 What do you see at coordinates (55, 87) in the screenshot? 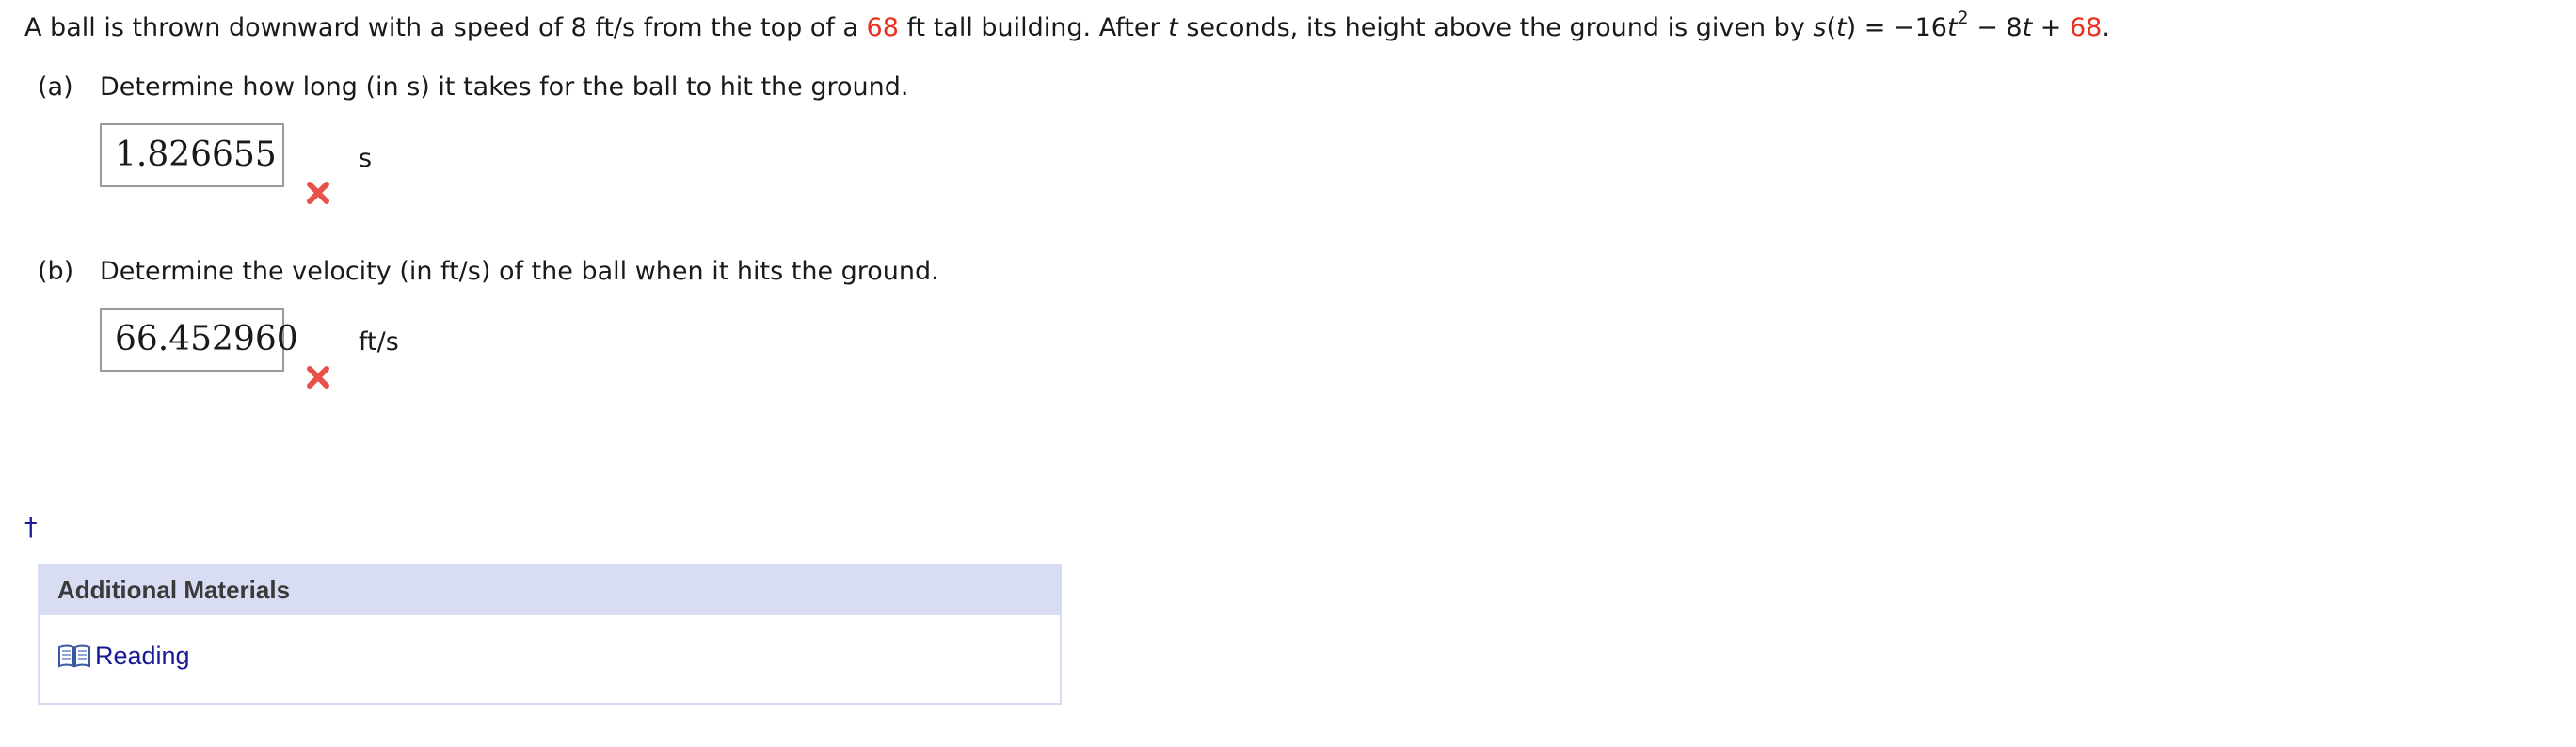
I see `part-a-letter: (a)` at bounding box center [55, 87].